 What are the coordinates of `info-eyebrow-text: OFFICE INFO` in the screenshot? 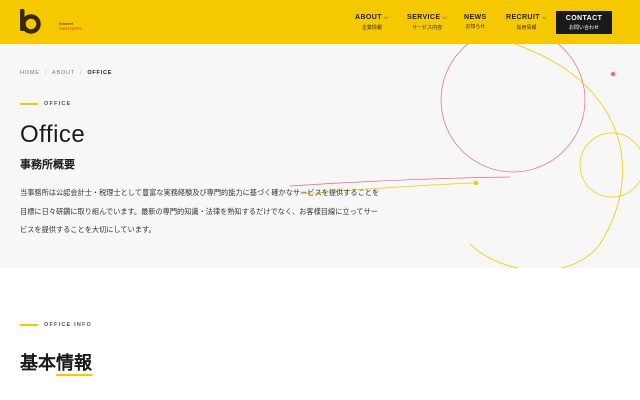 It's located at (68, 325).